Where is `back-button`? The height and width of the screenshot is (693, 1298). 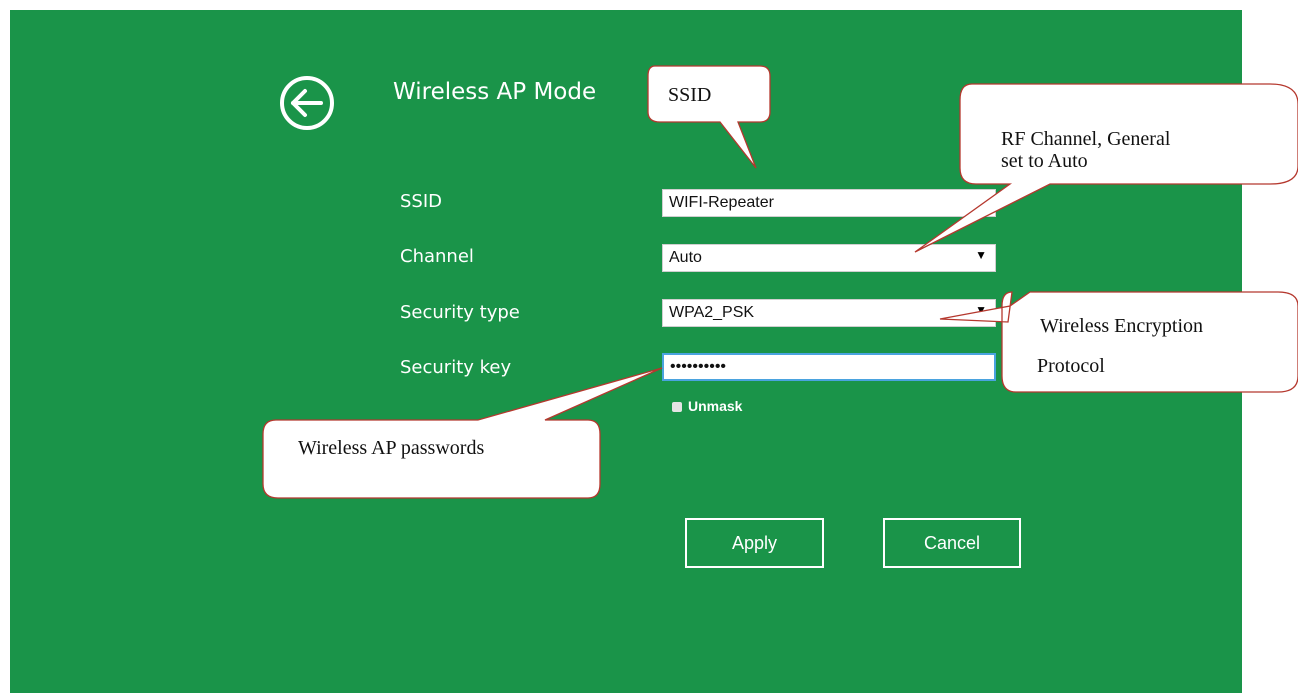 back-button is located at coordinates (307, 103).